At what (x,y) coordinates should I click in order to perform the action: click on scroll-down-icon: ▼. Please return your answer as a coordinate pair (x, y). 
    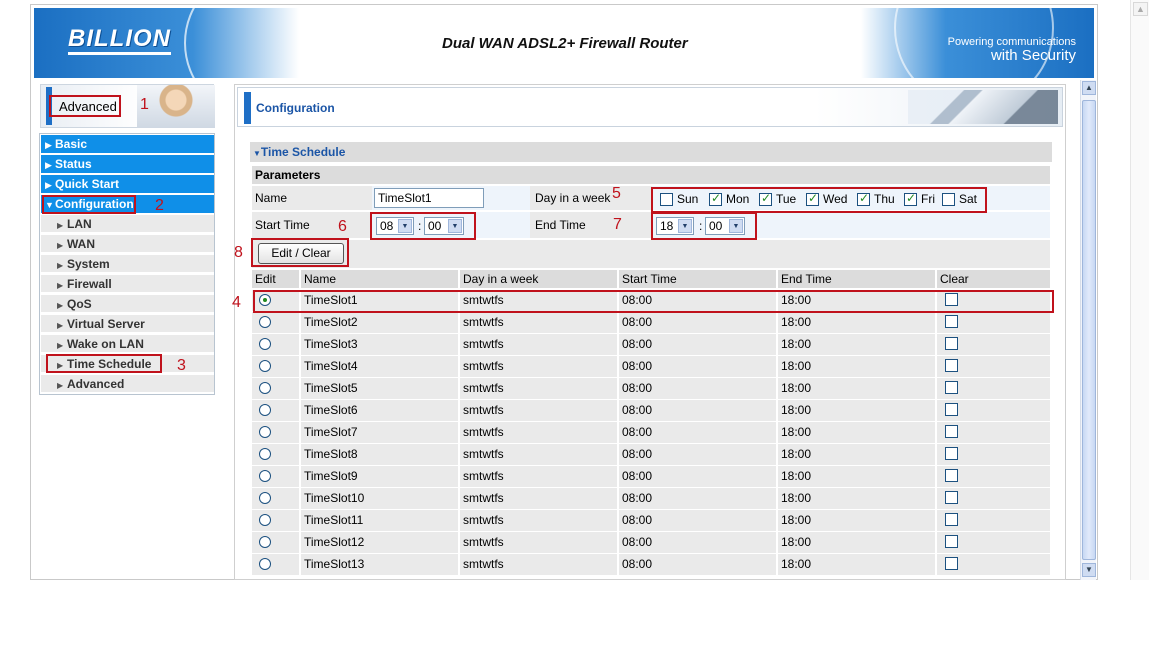
    Looking at the image, I should click on (1089, 570).